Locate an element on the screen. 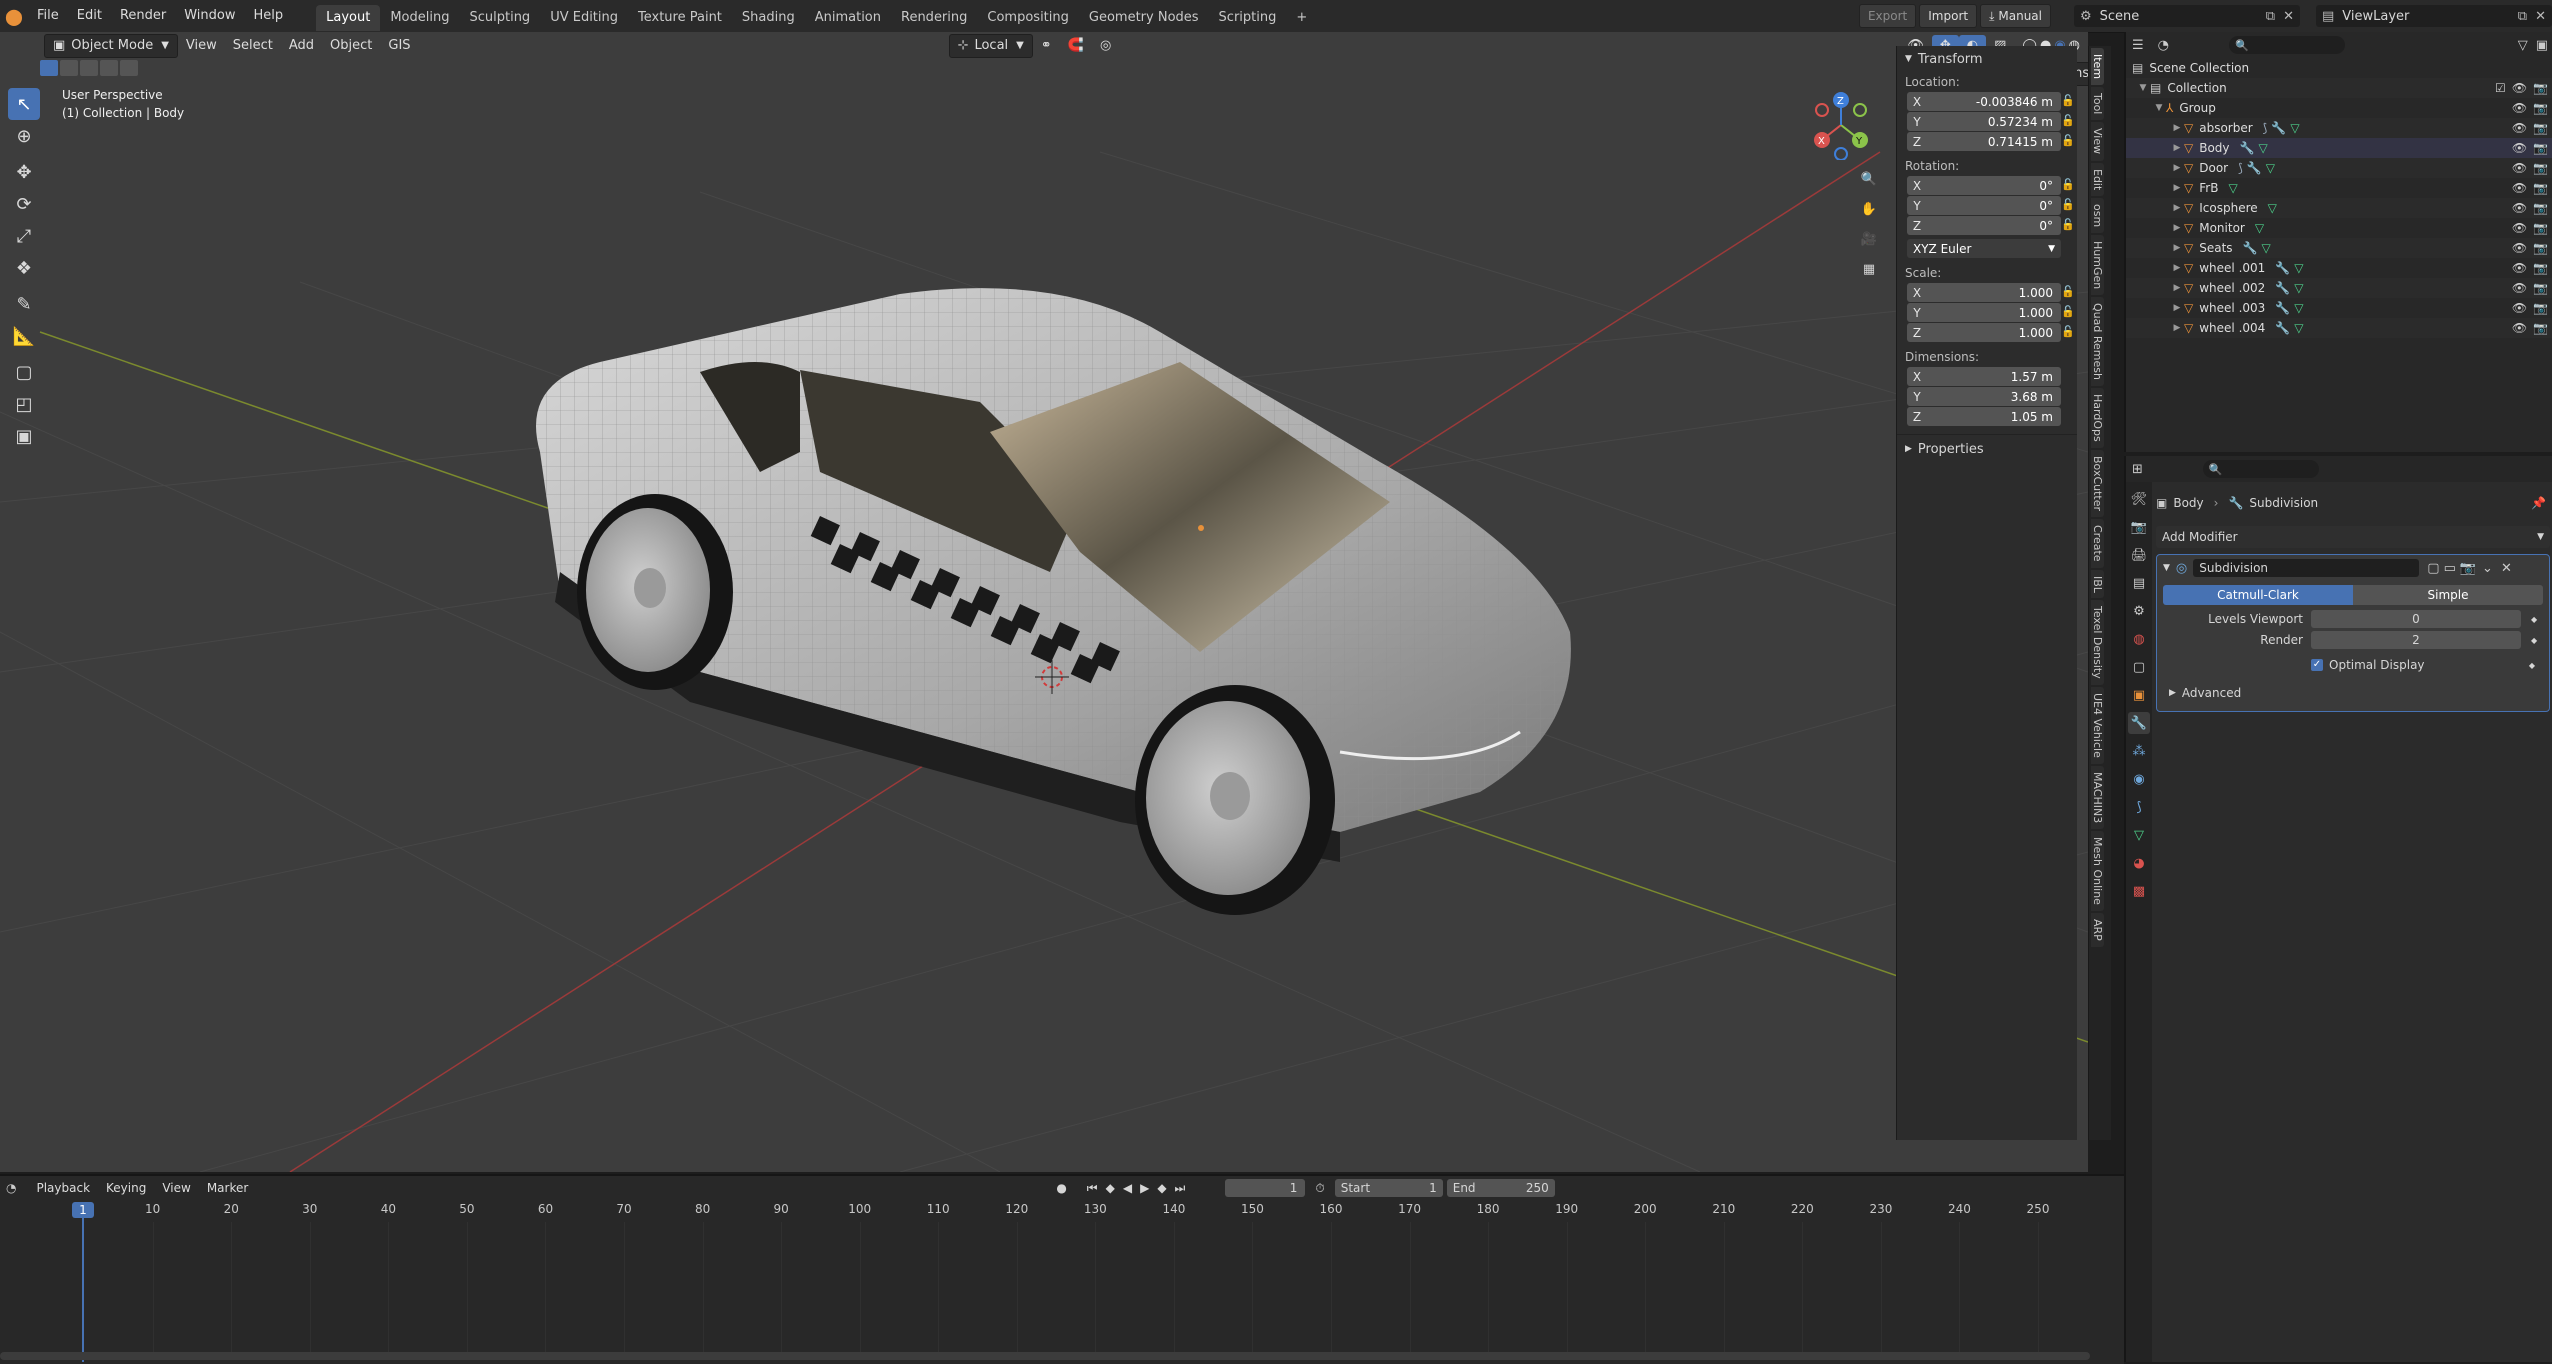 The width and height of the screenshot is (2552, 1364). tool-properties-icon: 🛠 is located at coordinates (2139, 499).